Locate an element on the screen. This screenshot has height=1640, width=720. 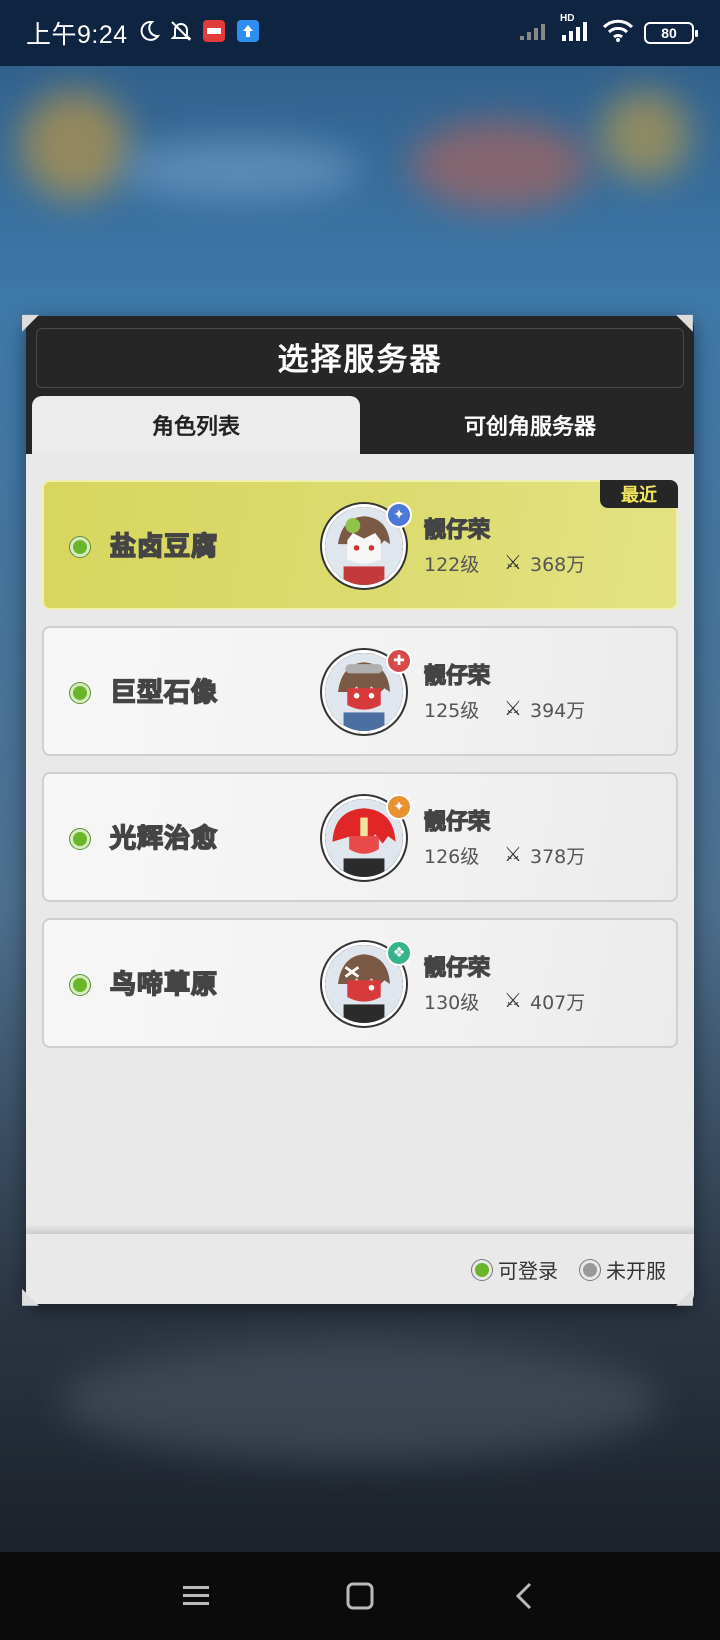
corner-ornament-icon: ◥ is located at coordinates (684, 322).